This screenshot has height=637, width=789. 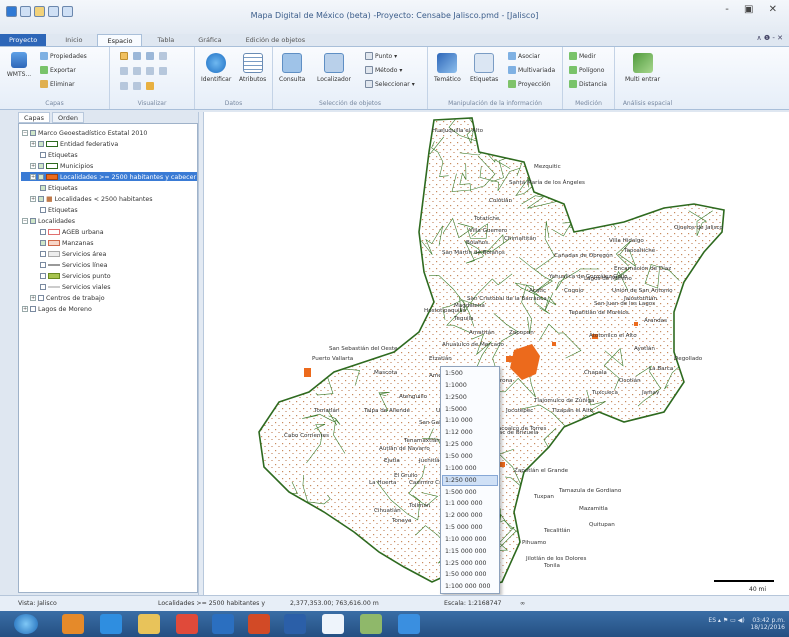 I want to click on scale-option: 1:500, so click(x=454, y=373).